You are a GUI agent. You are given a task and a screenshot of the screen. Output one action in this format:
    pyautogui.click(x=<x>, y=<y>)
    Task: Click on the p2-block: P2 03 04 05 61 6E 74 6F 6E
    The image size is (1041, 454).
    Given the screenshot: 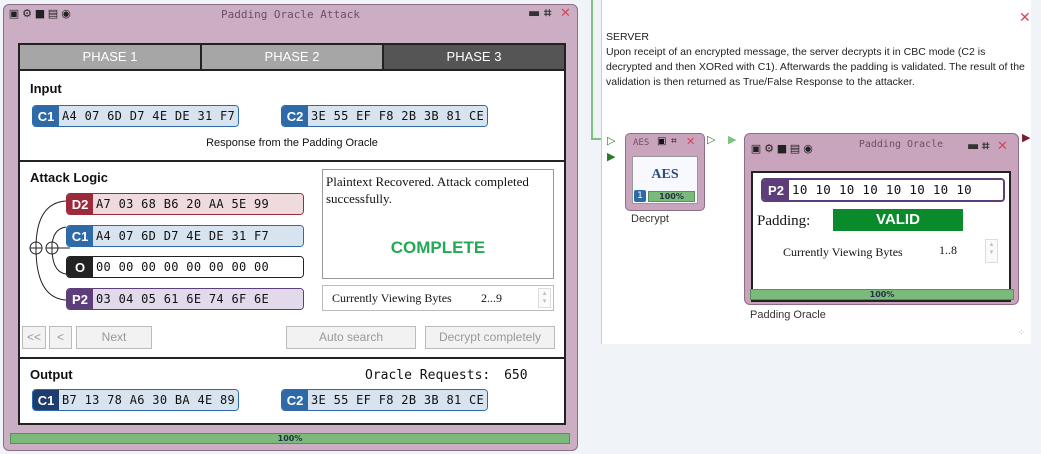 What is the action you would take?
    pyautogui.click(x=185, y=299)
    